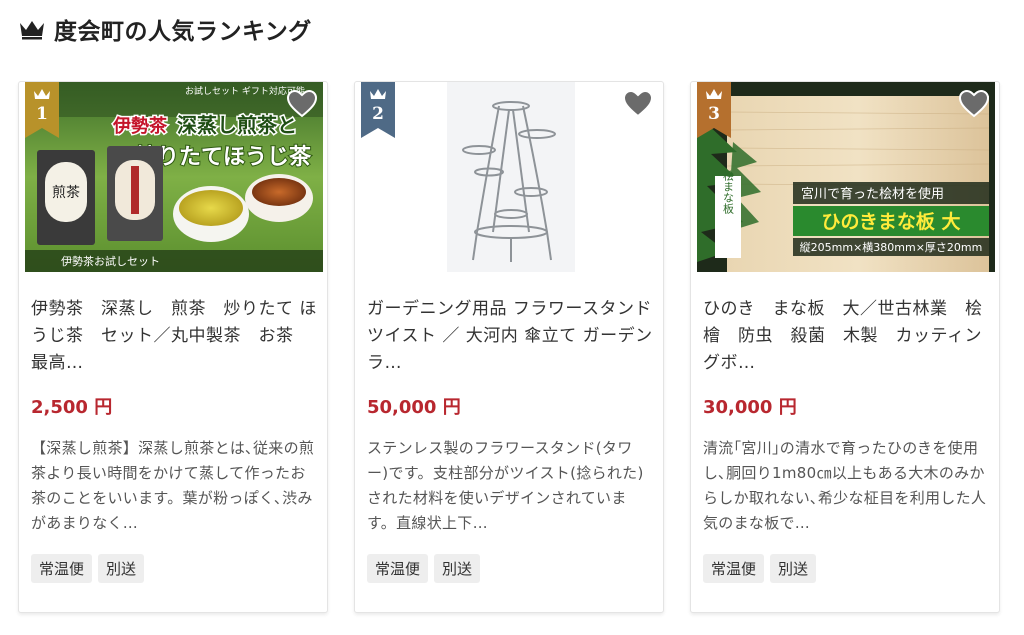  What do you see at coordinates (140, 126) in the screenshot?
I see `svg-text: 伊勢茶` at bounding box center [140, 126].